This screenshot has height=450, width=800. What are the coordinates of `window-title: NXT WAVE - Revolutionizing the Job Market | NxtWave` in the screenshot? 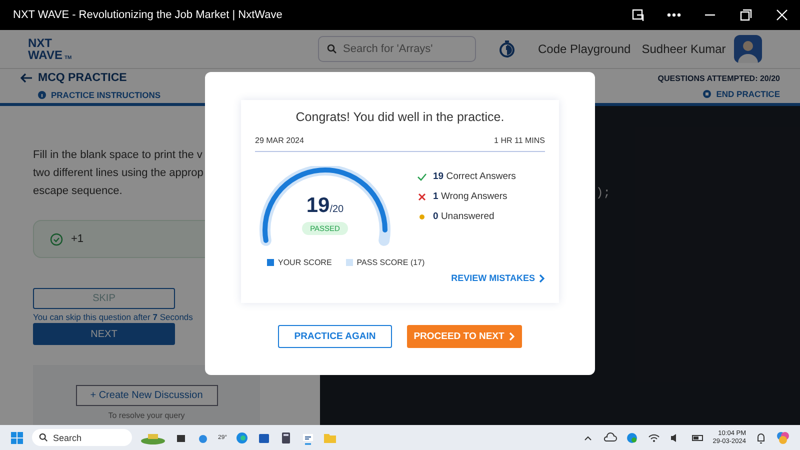 It's located at (148, 15).